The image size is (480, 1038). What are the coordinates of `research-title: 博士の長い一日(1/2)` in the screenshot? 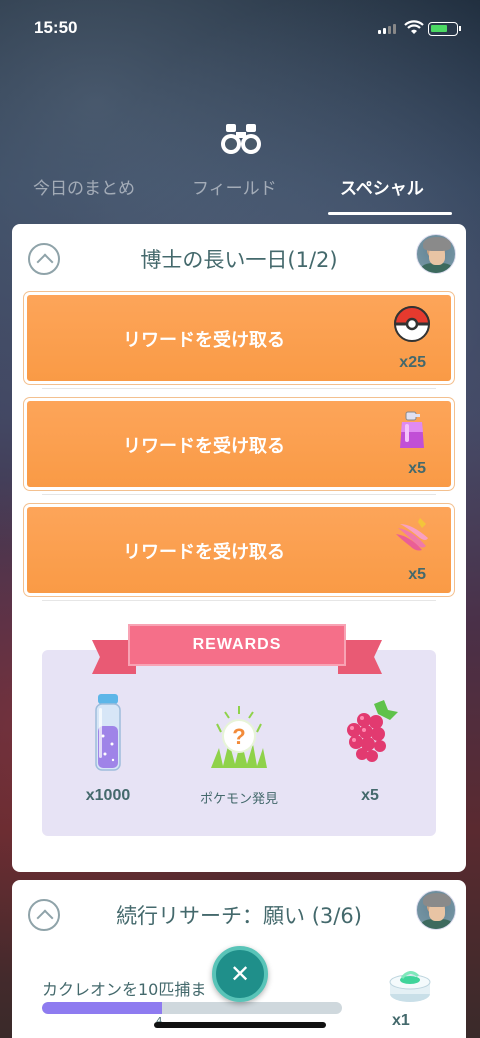 It's located at (239, 260).